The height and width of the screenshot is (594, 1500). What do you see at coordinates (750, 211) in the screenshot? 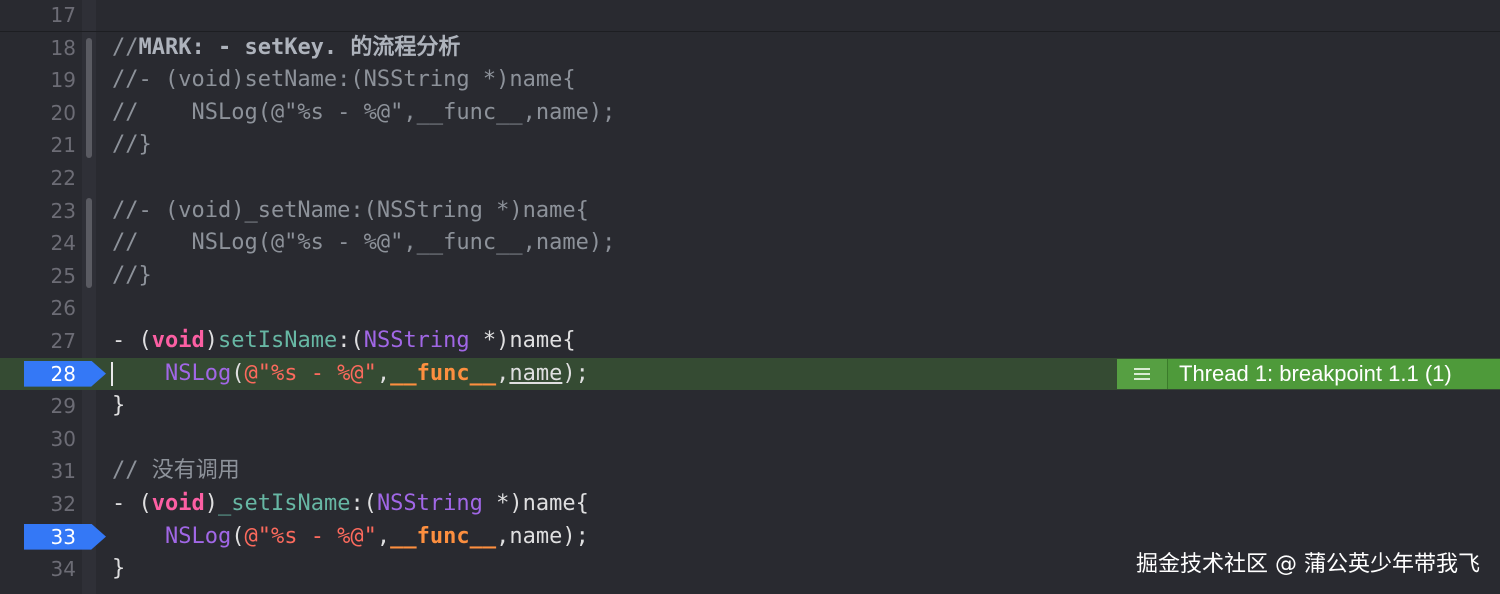
I see `code-line: 23 //- (void)_setName:(NSString *)name{` at bounding box center [750, 211].